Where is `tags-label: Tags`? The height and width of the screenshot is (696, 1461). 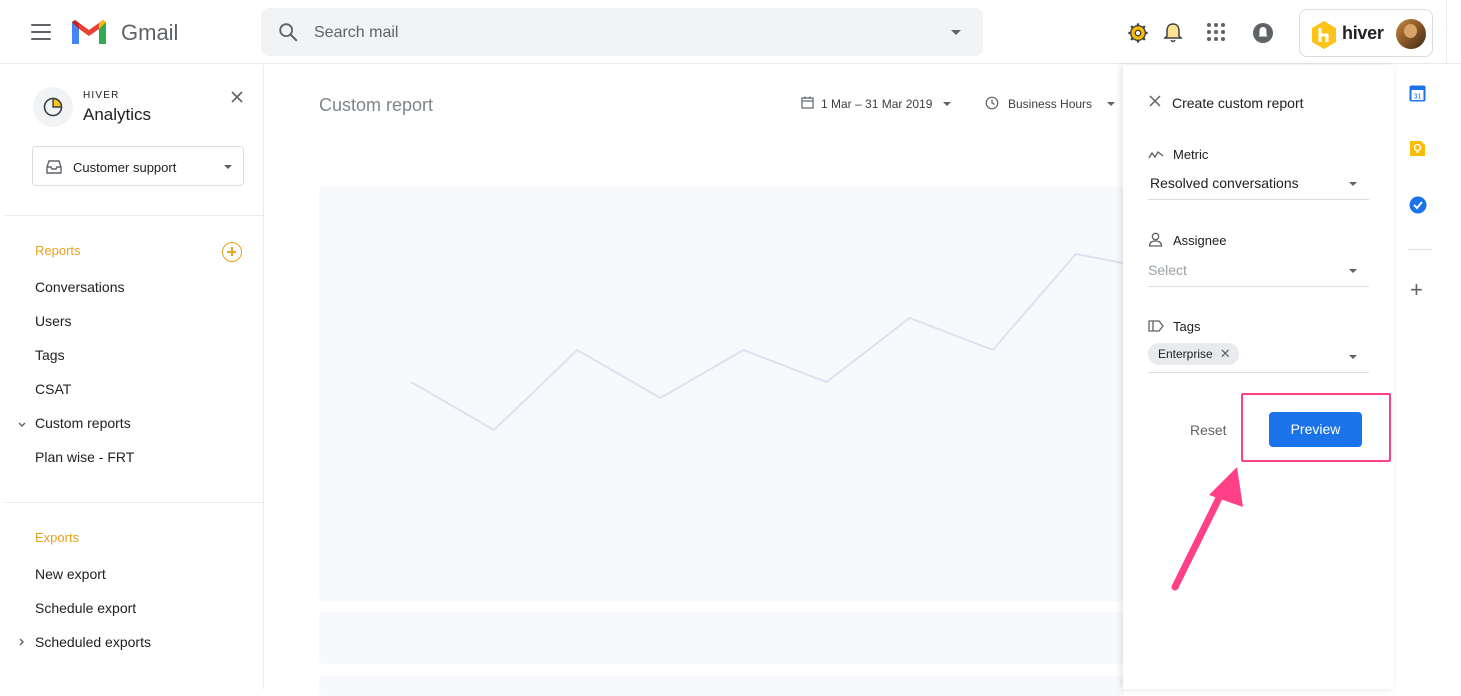
tags-label: Tags is located at coordinates (1187, 326).